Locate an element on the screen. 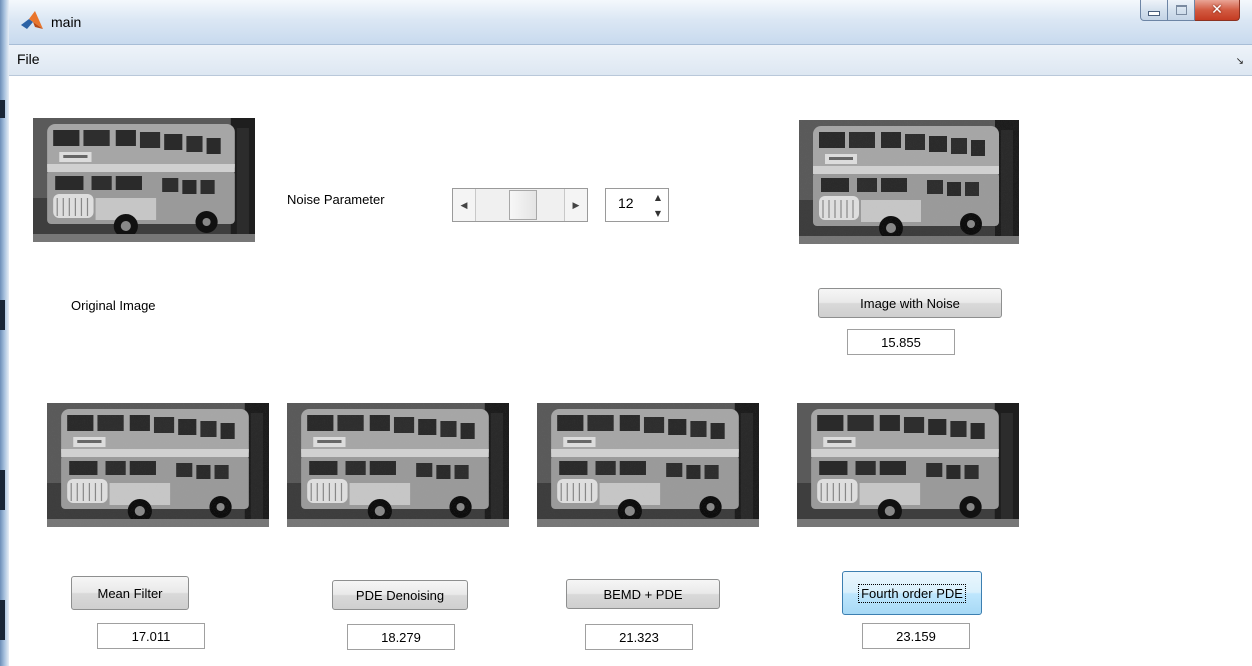 The height and width of the screenshot is (666, 1252). noise-slider: ◀ ▶ is located at coordinates (520, 205).